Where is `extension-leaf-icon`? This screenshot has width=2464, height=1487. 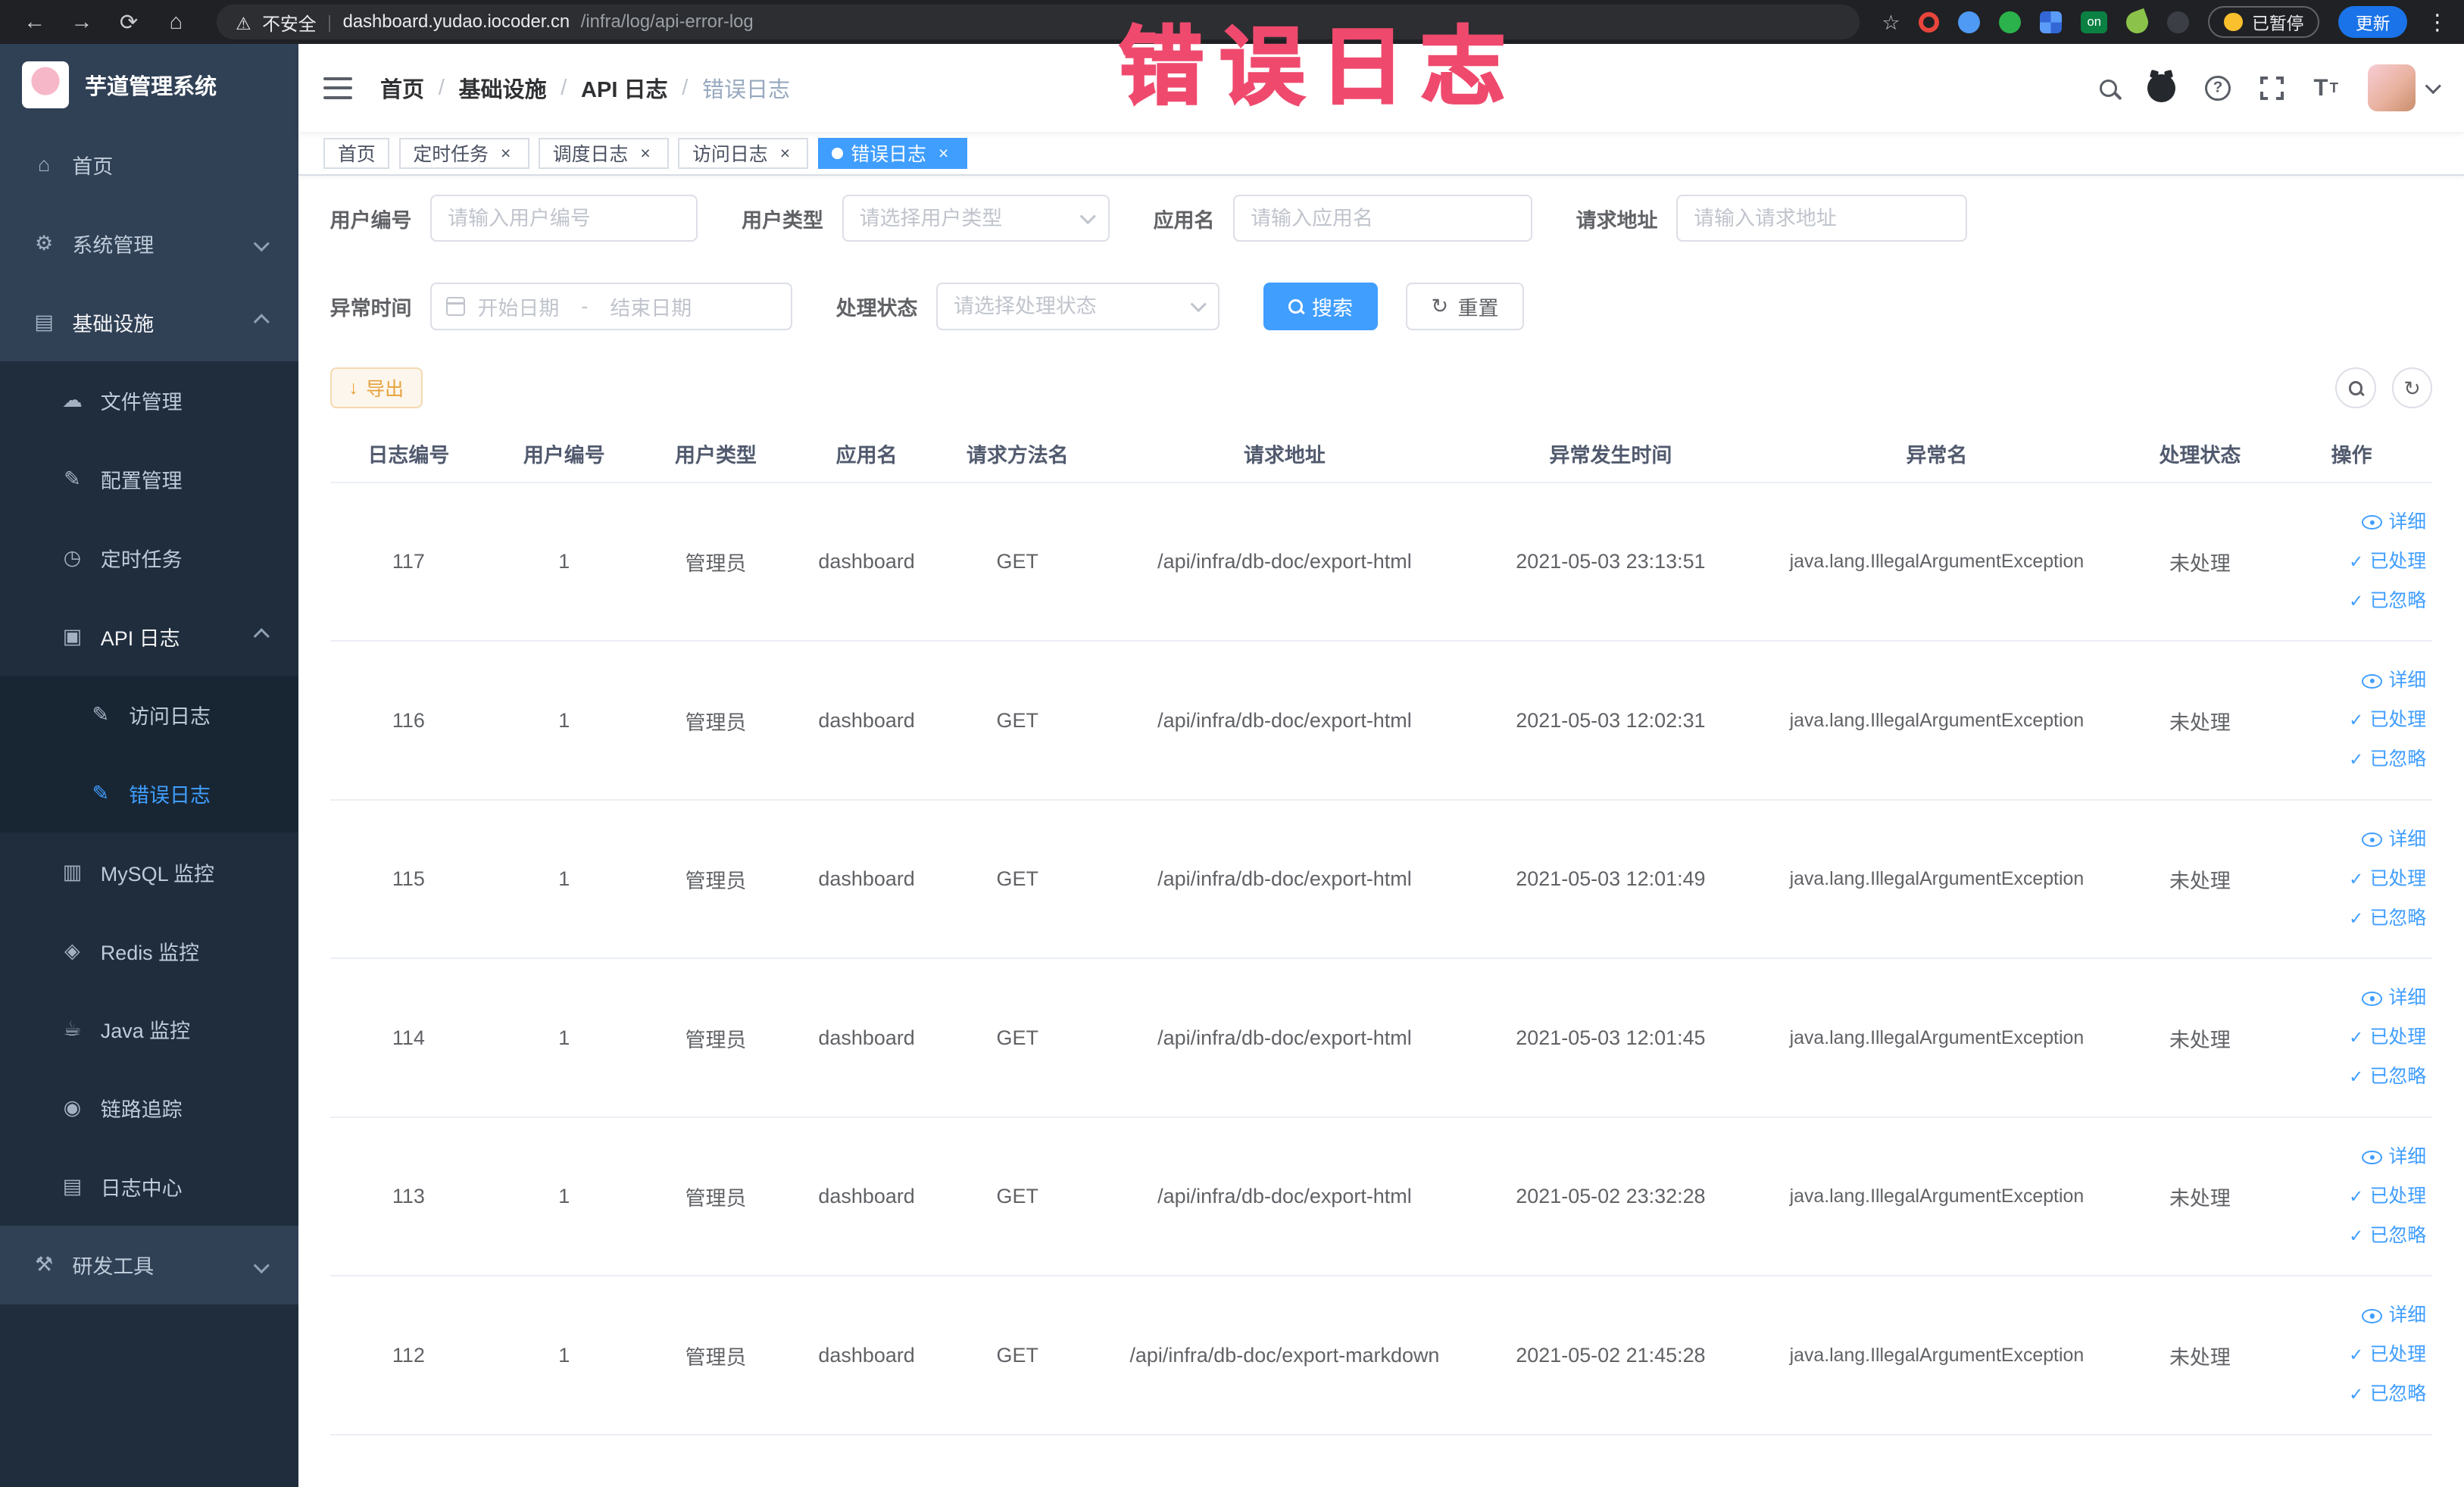
extension-leaf-icon is located at coordinates (2137, 22).